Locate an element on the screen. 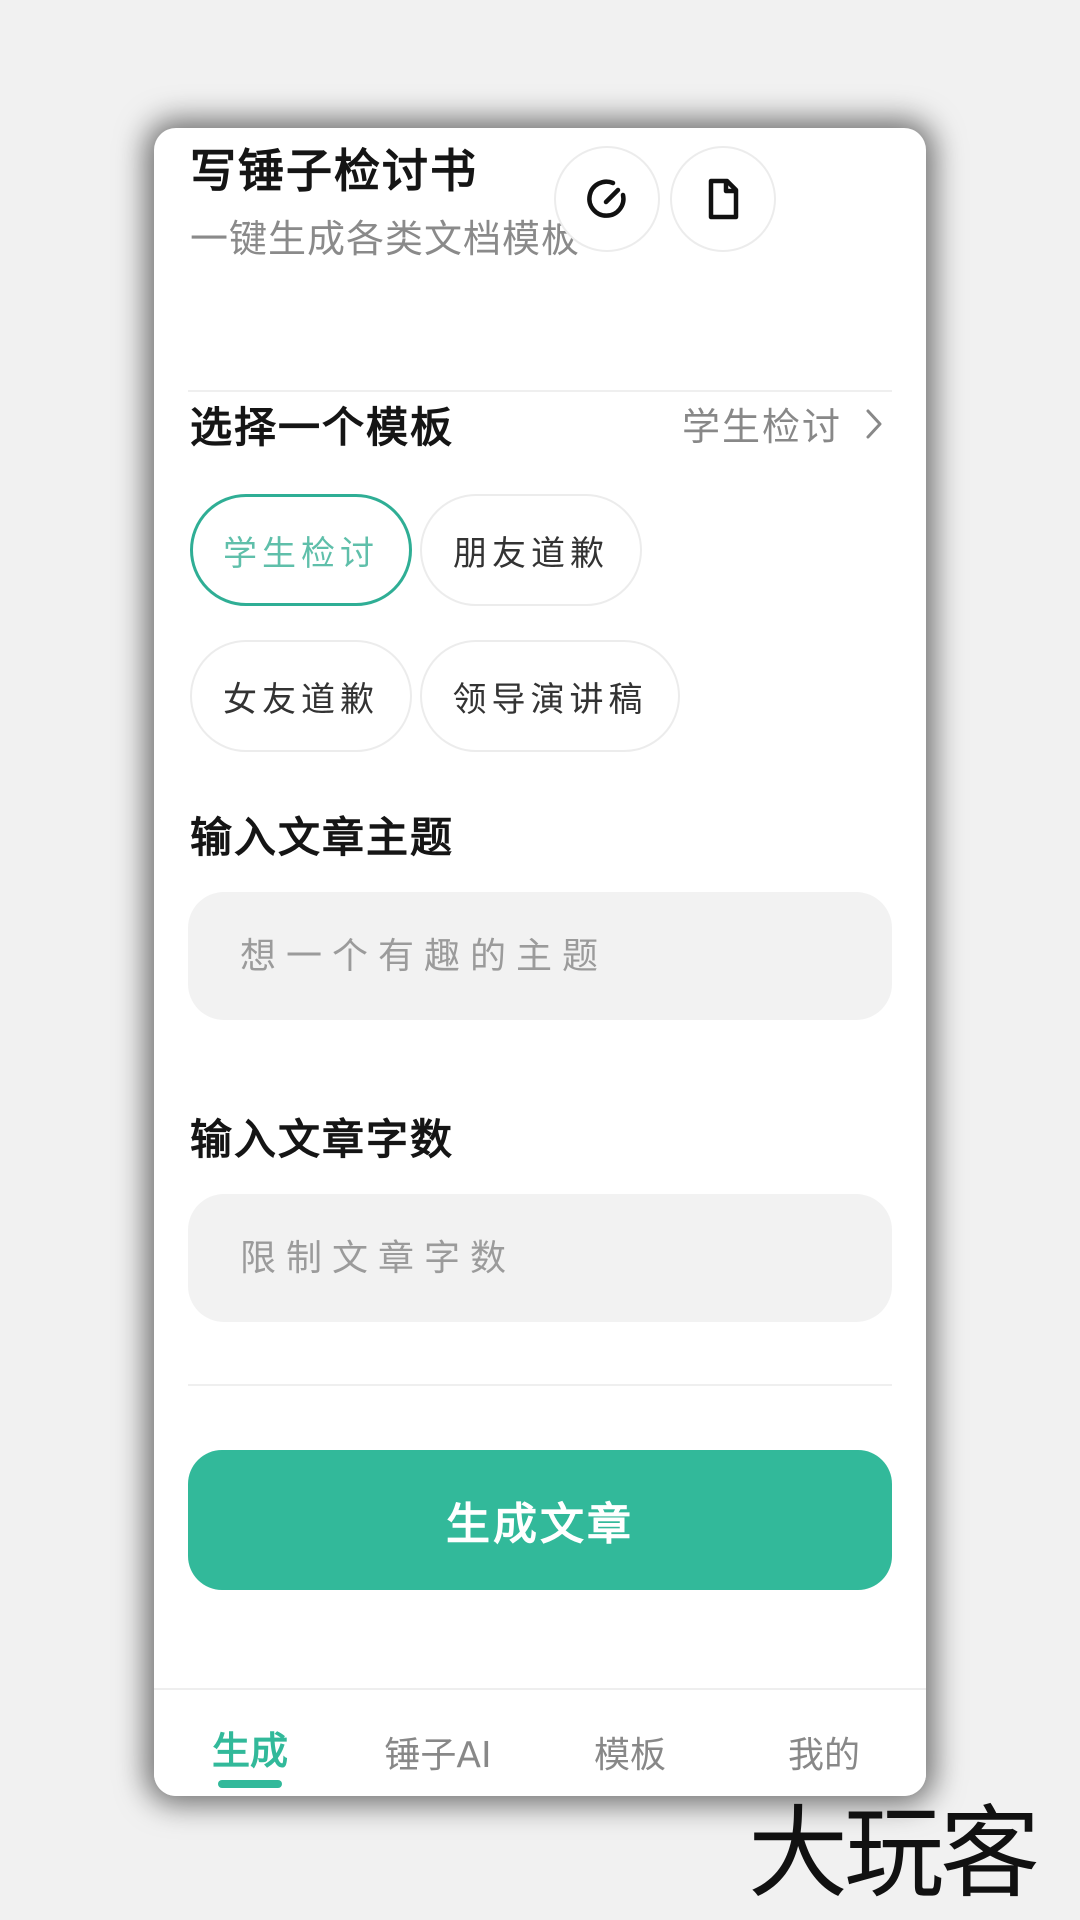  history-button is located at coordinates (607, 199).